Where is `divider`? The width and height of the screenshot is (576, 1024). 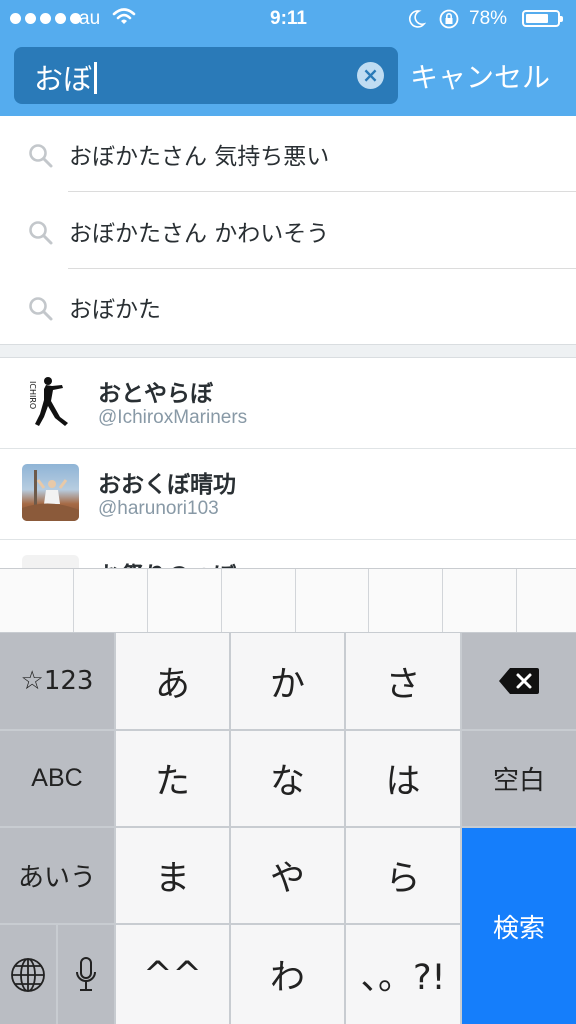 divider is located at coordinates (322, 191).